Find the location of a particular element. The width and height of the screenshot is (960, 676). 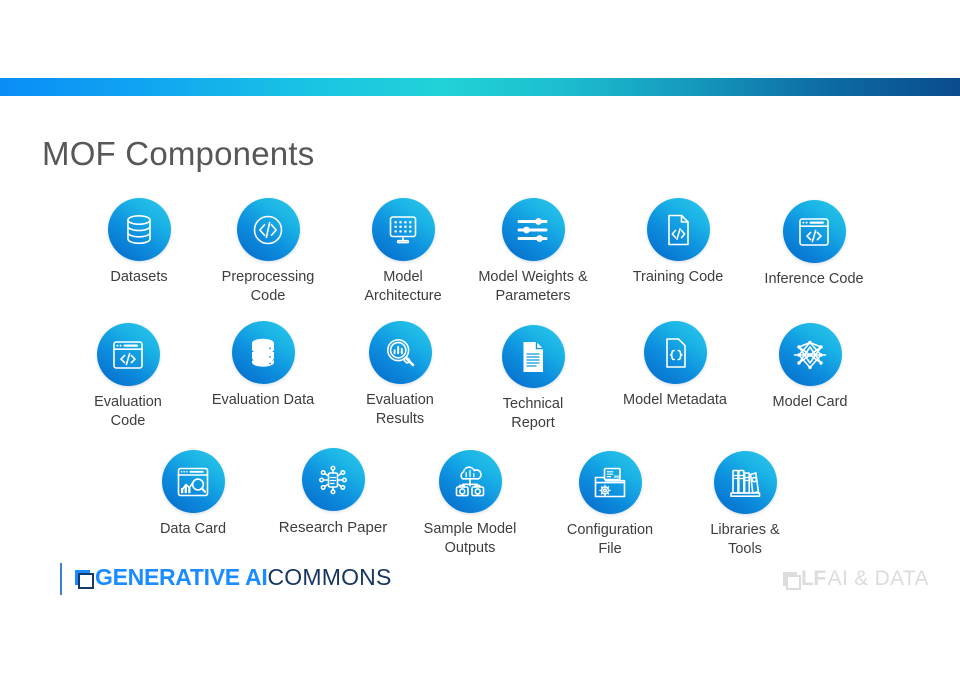

lf-square-bracket-mark-icon is located at coordinates (792, 580).